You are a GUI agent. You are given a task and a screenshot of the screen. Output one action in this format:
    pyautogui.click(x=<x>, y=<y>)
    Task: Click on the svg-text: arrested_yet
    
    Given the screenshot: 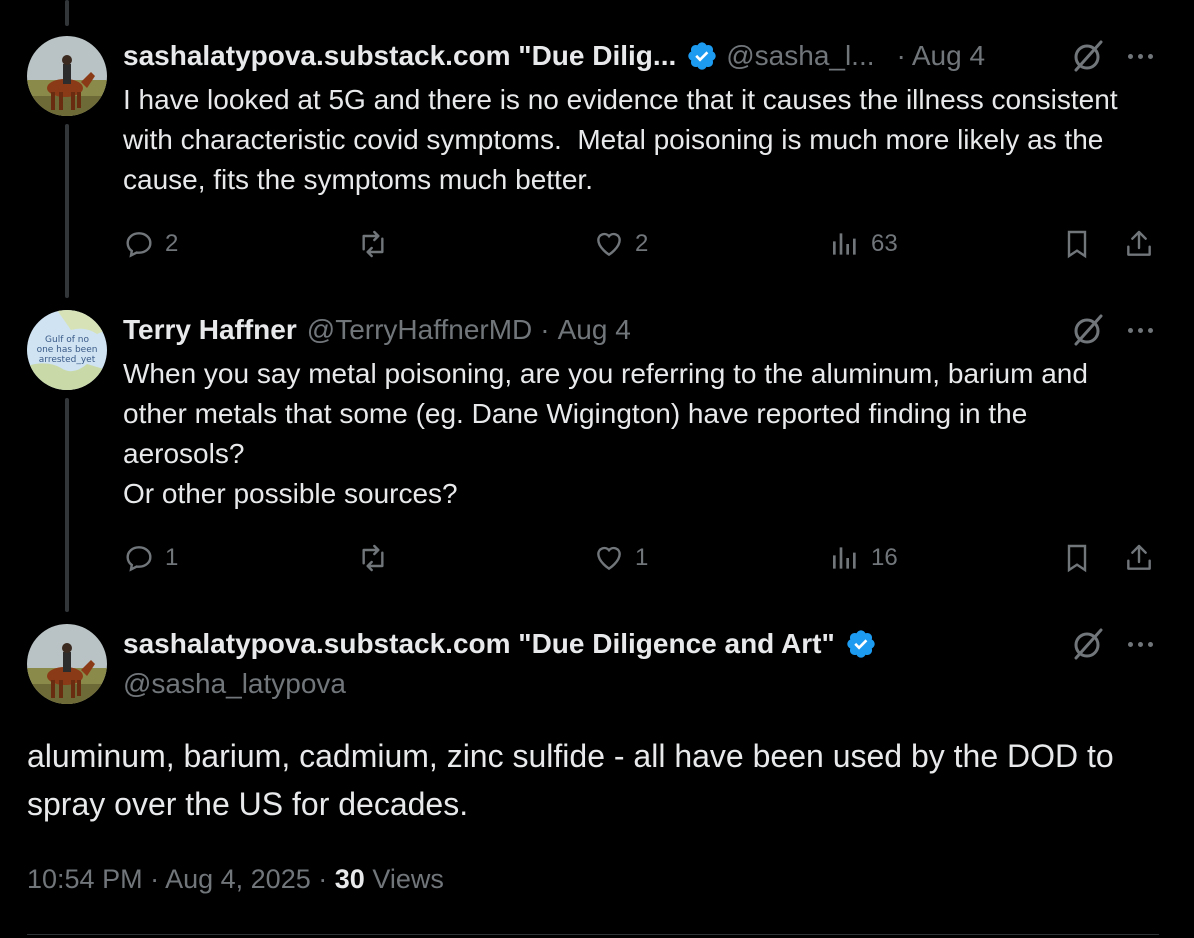 What is the action you would take?
    pyautogui.click(x=67, y=360)
    